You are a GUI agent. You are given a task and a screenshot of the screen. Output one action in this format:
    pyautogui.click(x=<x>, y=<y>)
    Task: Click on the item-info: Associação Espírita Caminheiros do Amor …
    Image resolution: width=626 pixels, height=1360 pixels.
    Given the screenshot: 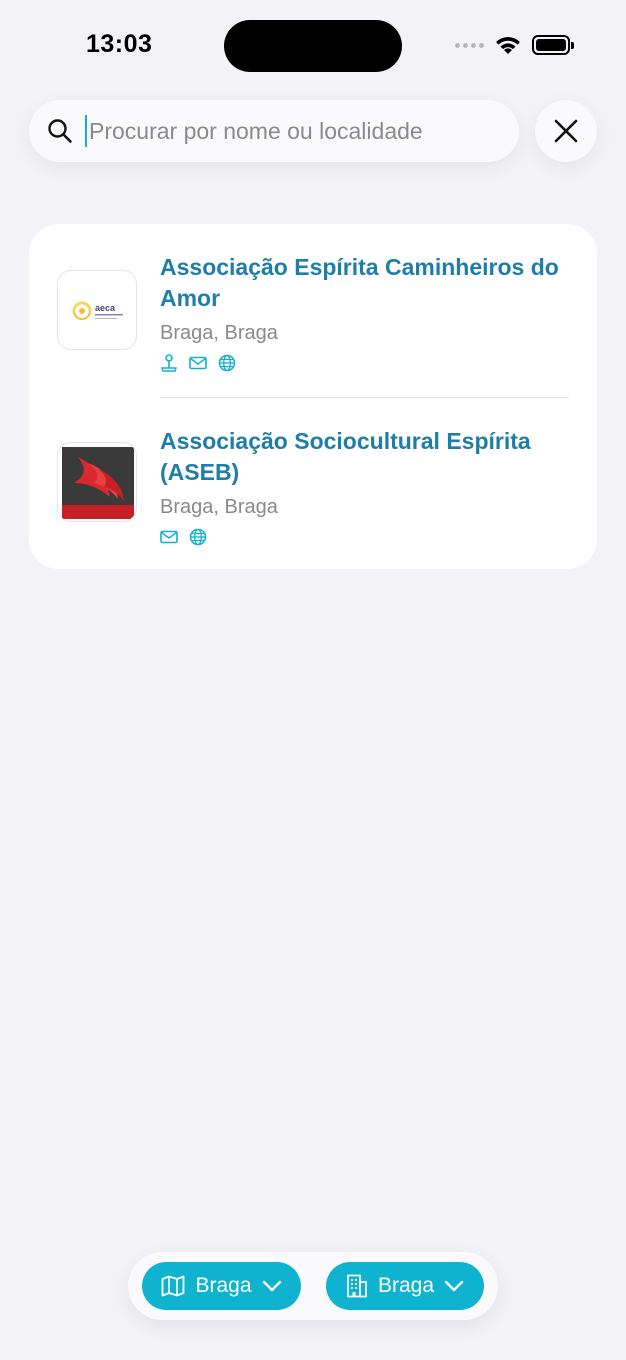 What is the action you would take?
    pyautogui.click(x=365, y=312)
    